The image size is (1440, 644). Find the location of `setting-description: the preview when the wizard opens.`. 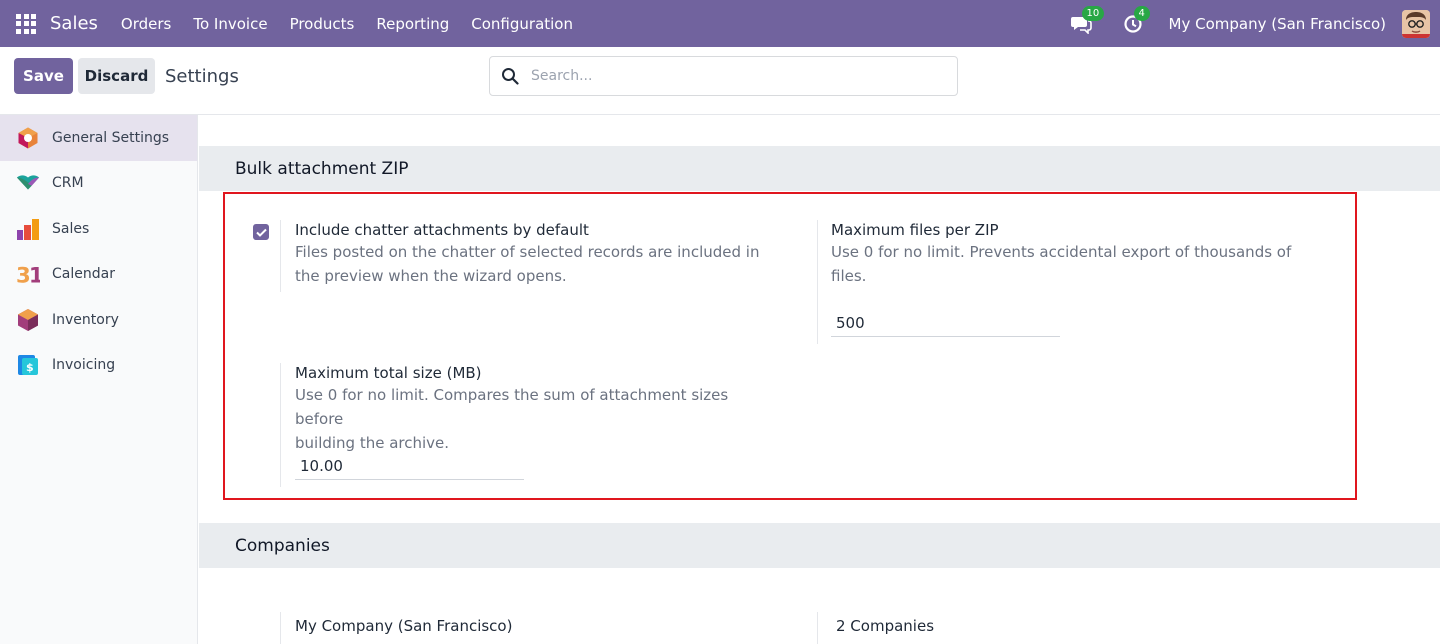

setting-description: the preview when the wizard opens. is located at coordinates (431, 276).